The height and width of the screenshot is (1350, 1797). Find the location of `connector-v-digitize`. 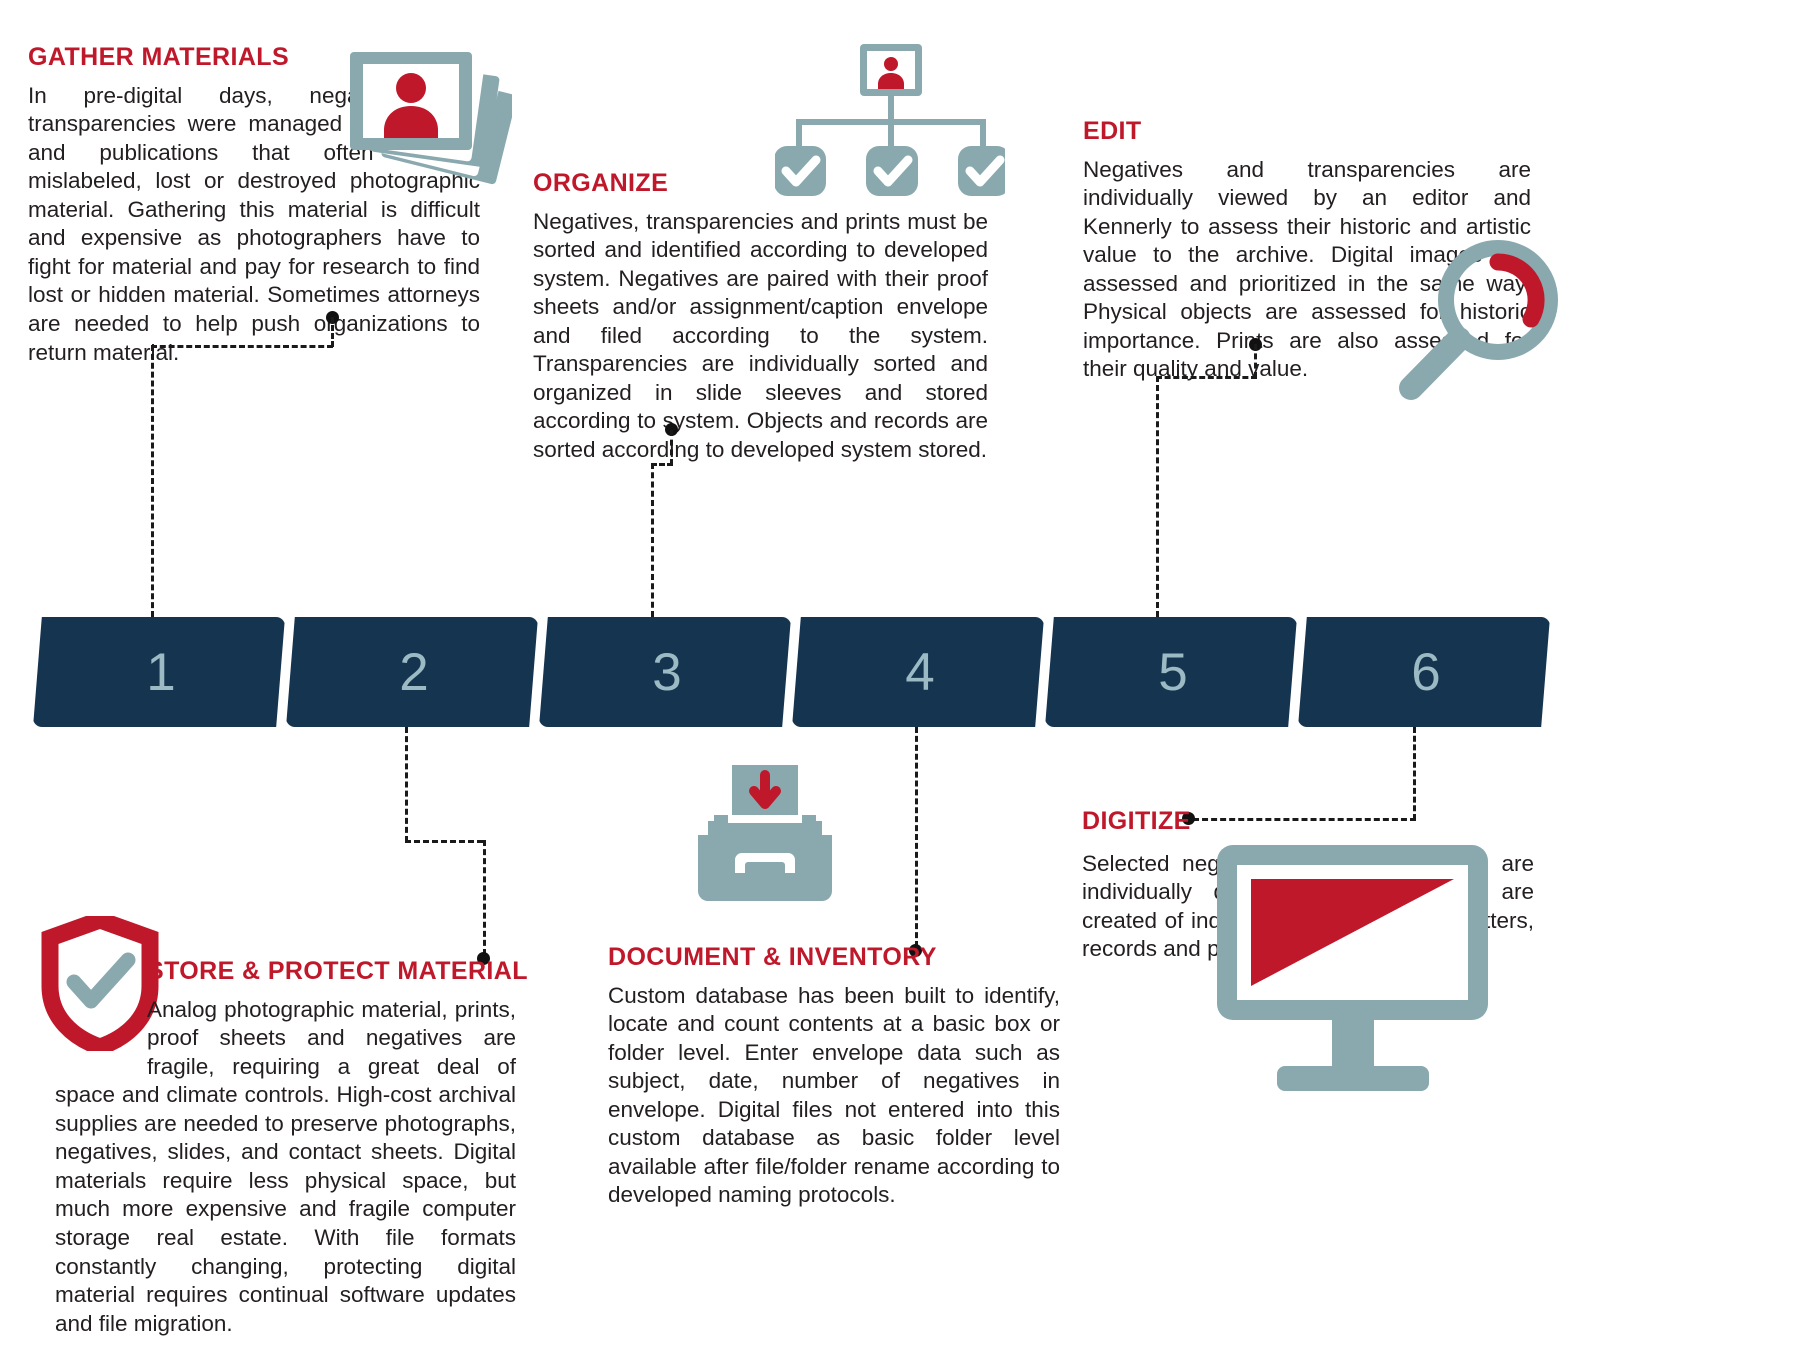

connector-v-digitize is located at coordinates (1414, 773).